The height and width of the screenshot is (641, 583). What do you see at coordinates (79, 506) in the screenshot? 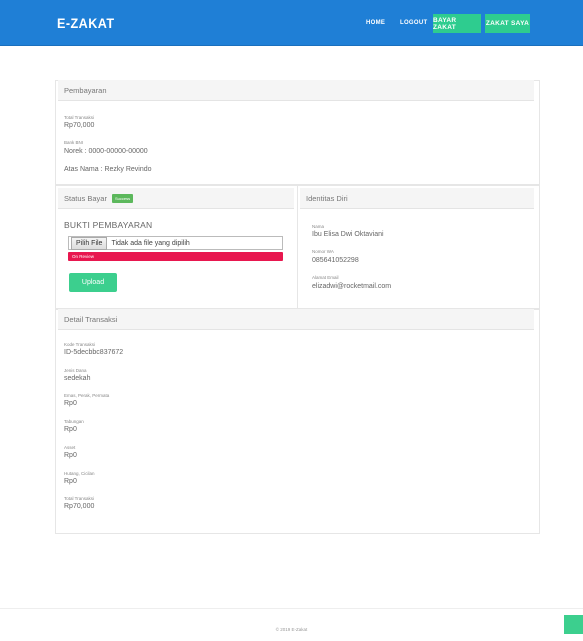
I see `detail-item-value: Rp70,000` at bounding box center [79, 506].